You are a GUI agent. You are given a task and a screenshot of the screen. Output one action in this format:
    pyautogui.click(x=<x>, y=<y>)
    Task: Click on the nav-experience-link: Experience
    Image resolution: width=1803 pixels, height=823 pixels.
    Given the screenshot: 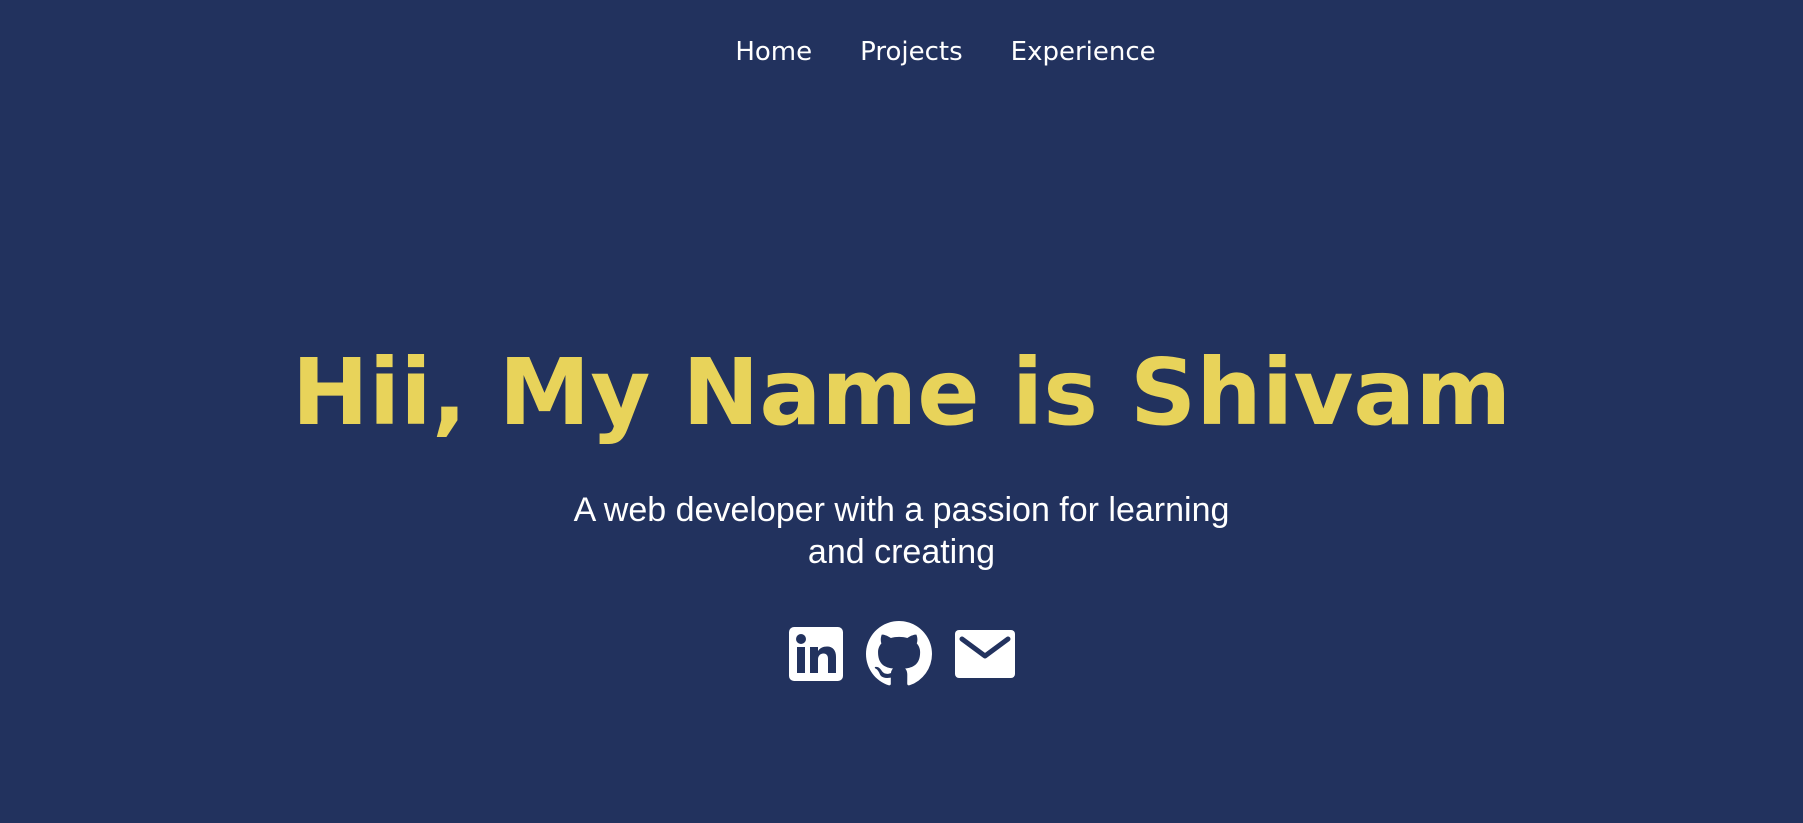 What is the action you would take?
    pyautogui.click(x=1083, y=52)
    